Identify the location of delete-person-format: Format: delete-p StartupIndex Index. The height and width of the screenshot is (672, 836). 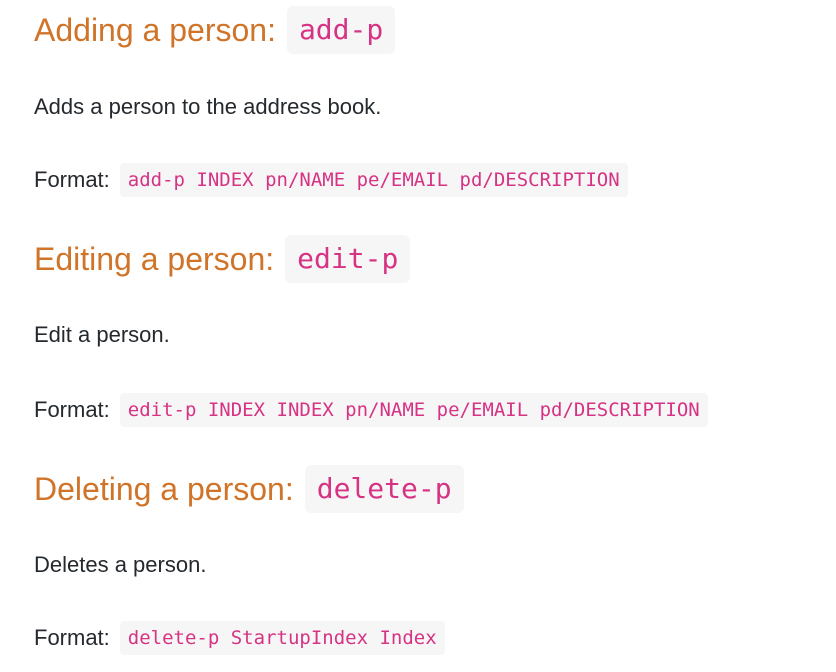
(239, 638).